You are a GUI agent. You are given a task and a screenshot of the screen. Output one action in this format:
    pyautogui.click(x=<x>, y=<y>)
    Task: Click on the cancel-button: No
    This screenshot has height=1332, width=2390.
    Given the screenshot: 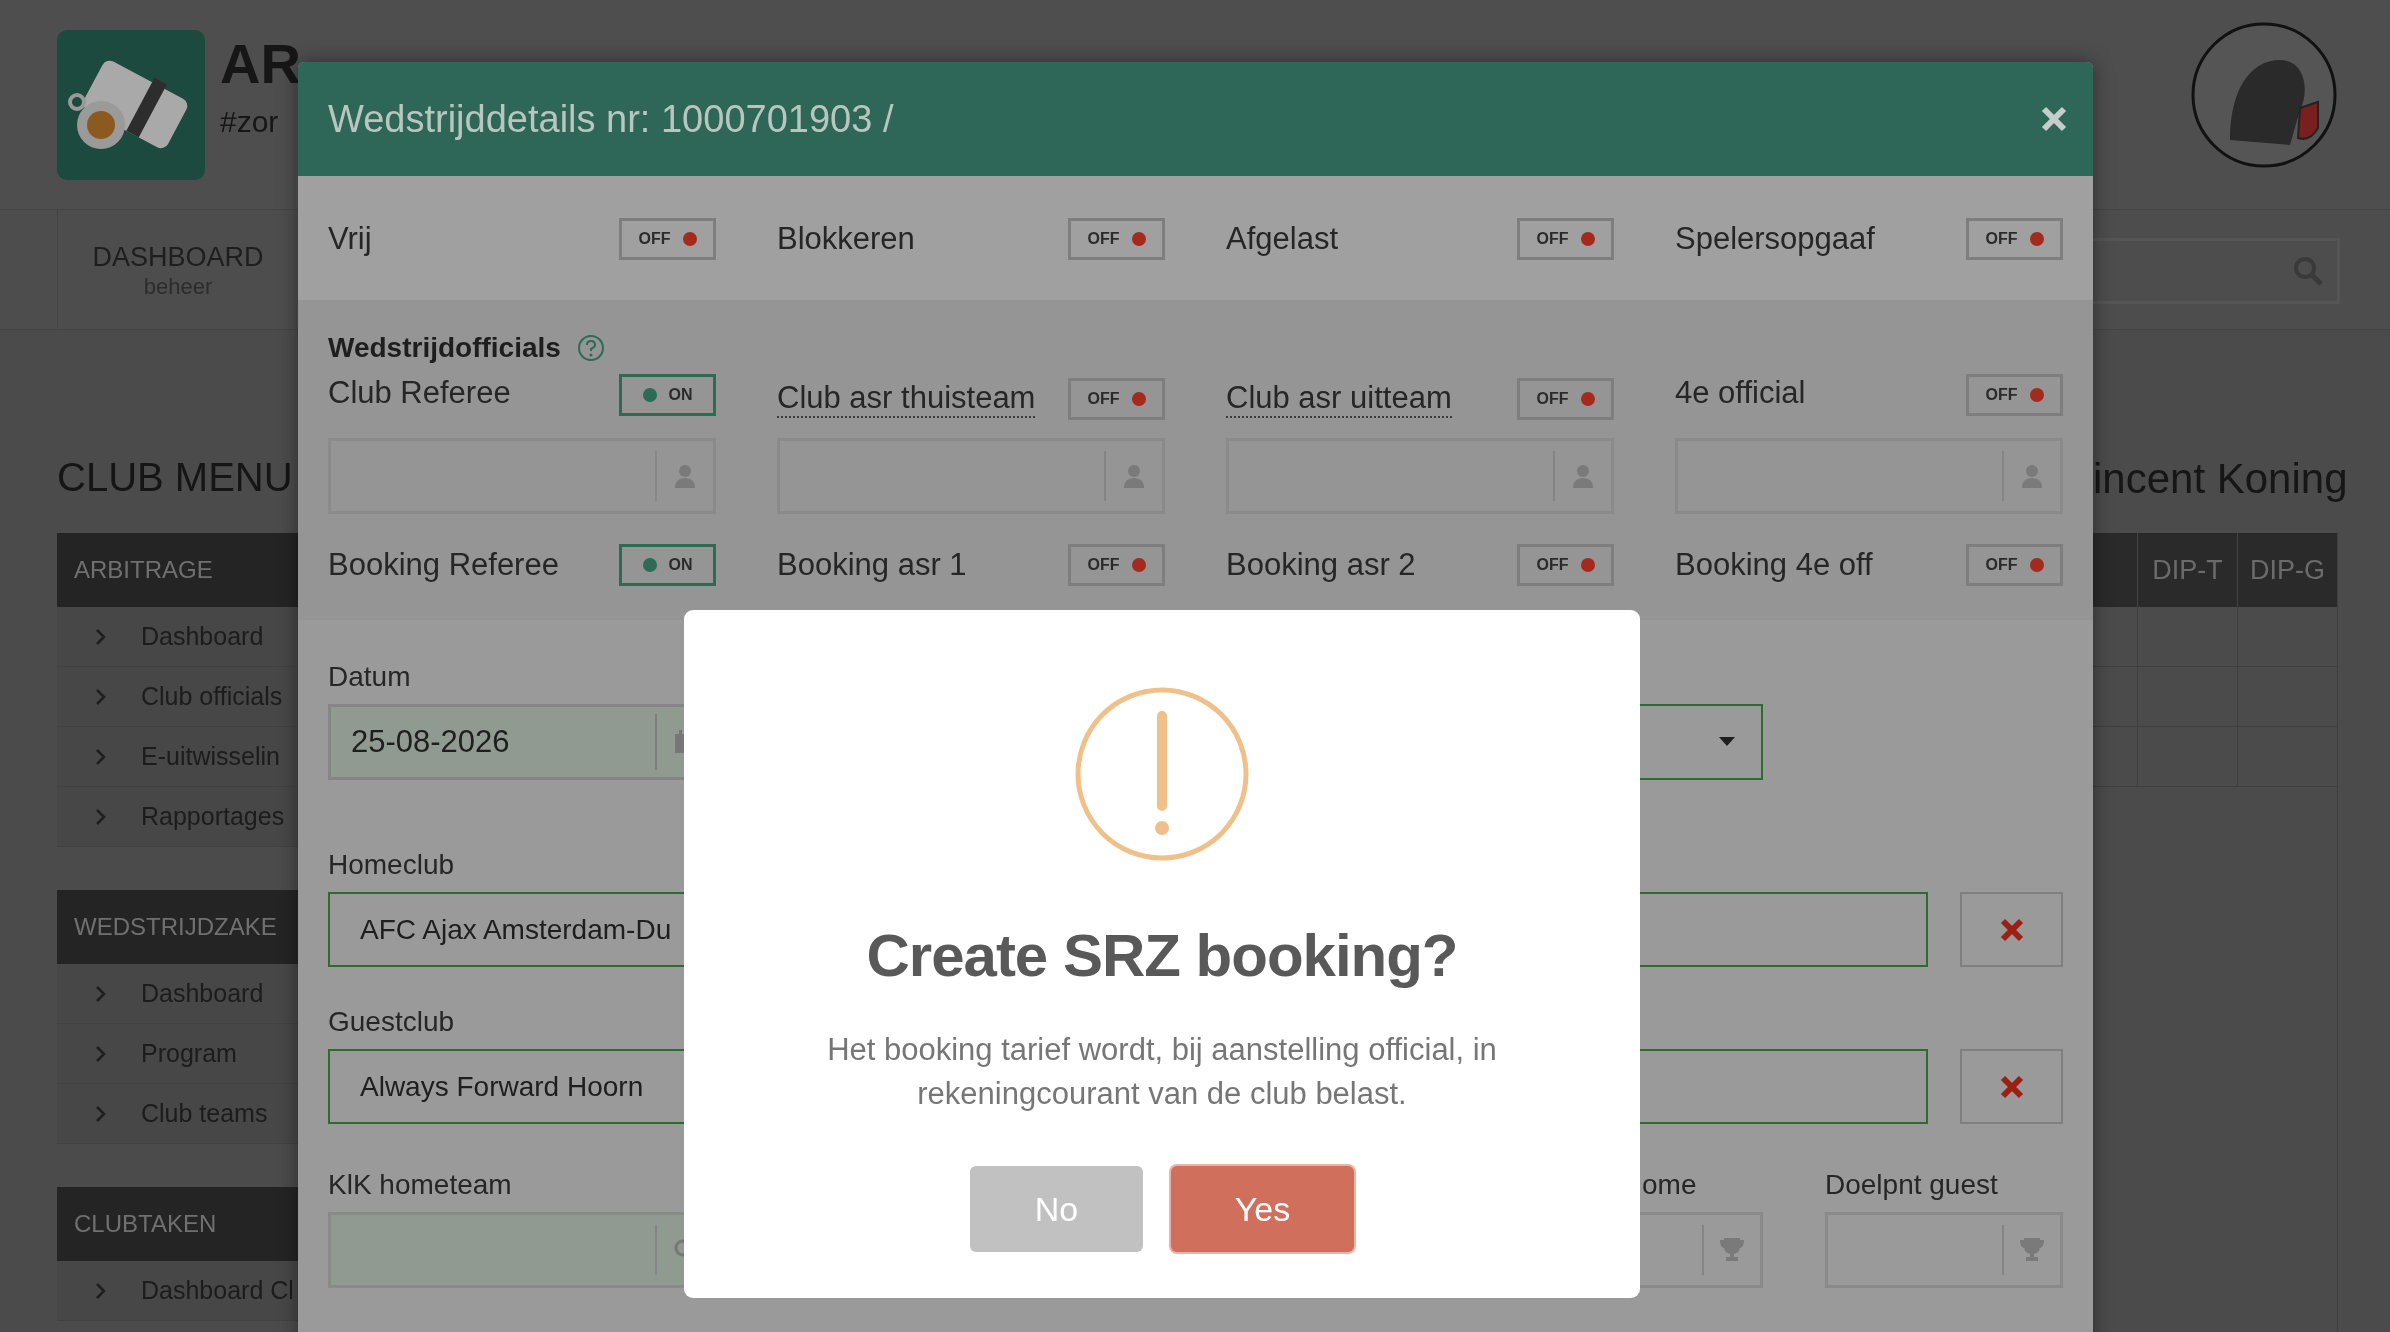 What is the action you would take?
    pyautogui.click(x=1056, y=1209)
    